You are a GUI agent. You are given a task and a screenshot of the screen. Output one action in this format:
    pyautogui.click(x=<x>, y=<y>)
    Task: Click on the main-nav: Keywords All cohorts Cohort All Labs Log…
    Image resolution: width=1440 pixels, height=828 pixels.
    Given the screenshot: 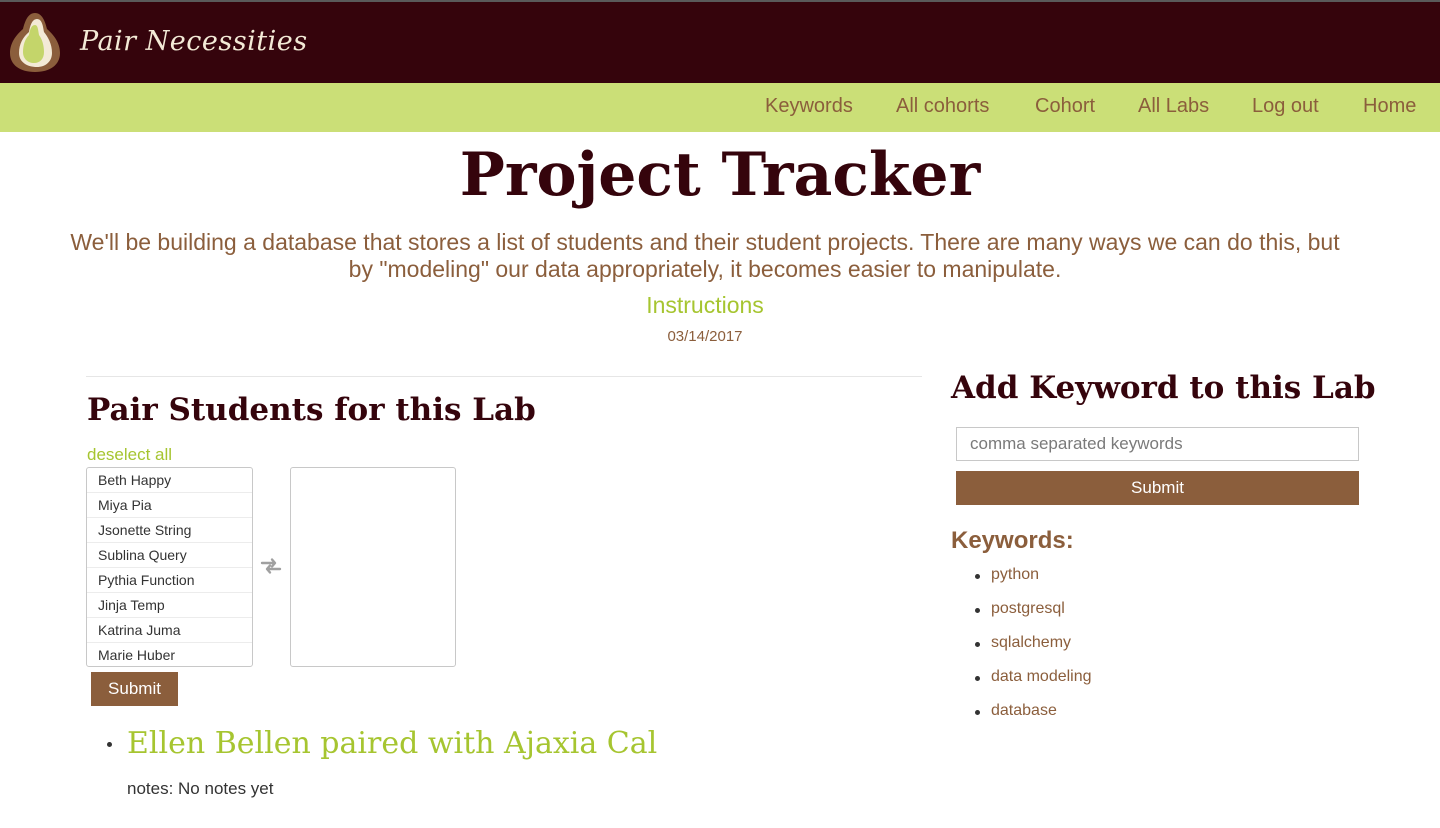 What is the action you would take?
    pyautogui.click(x=720, y=107)
    